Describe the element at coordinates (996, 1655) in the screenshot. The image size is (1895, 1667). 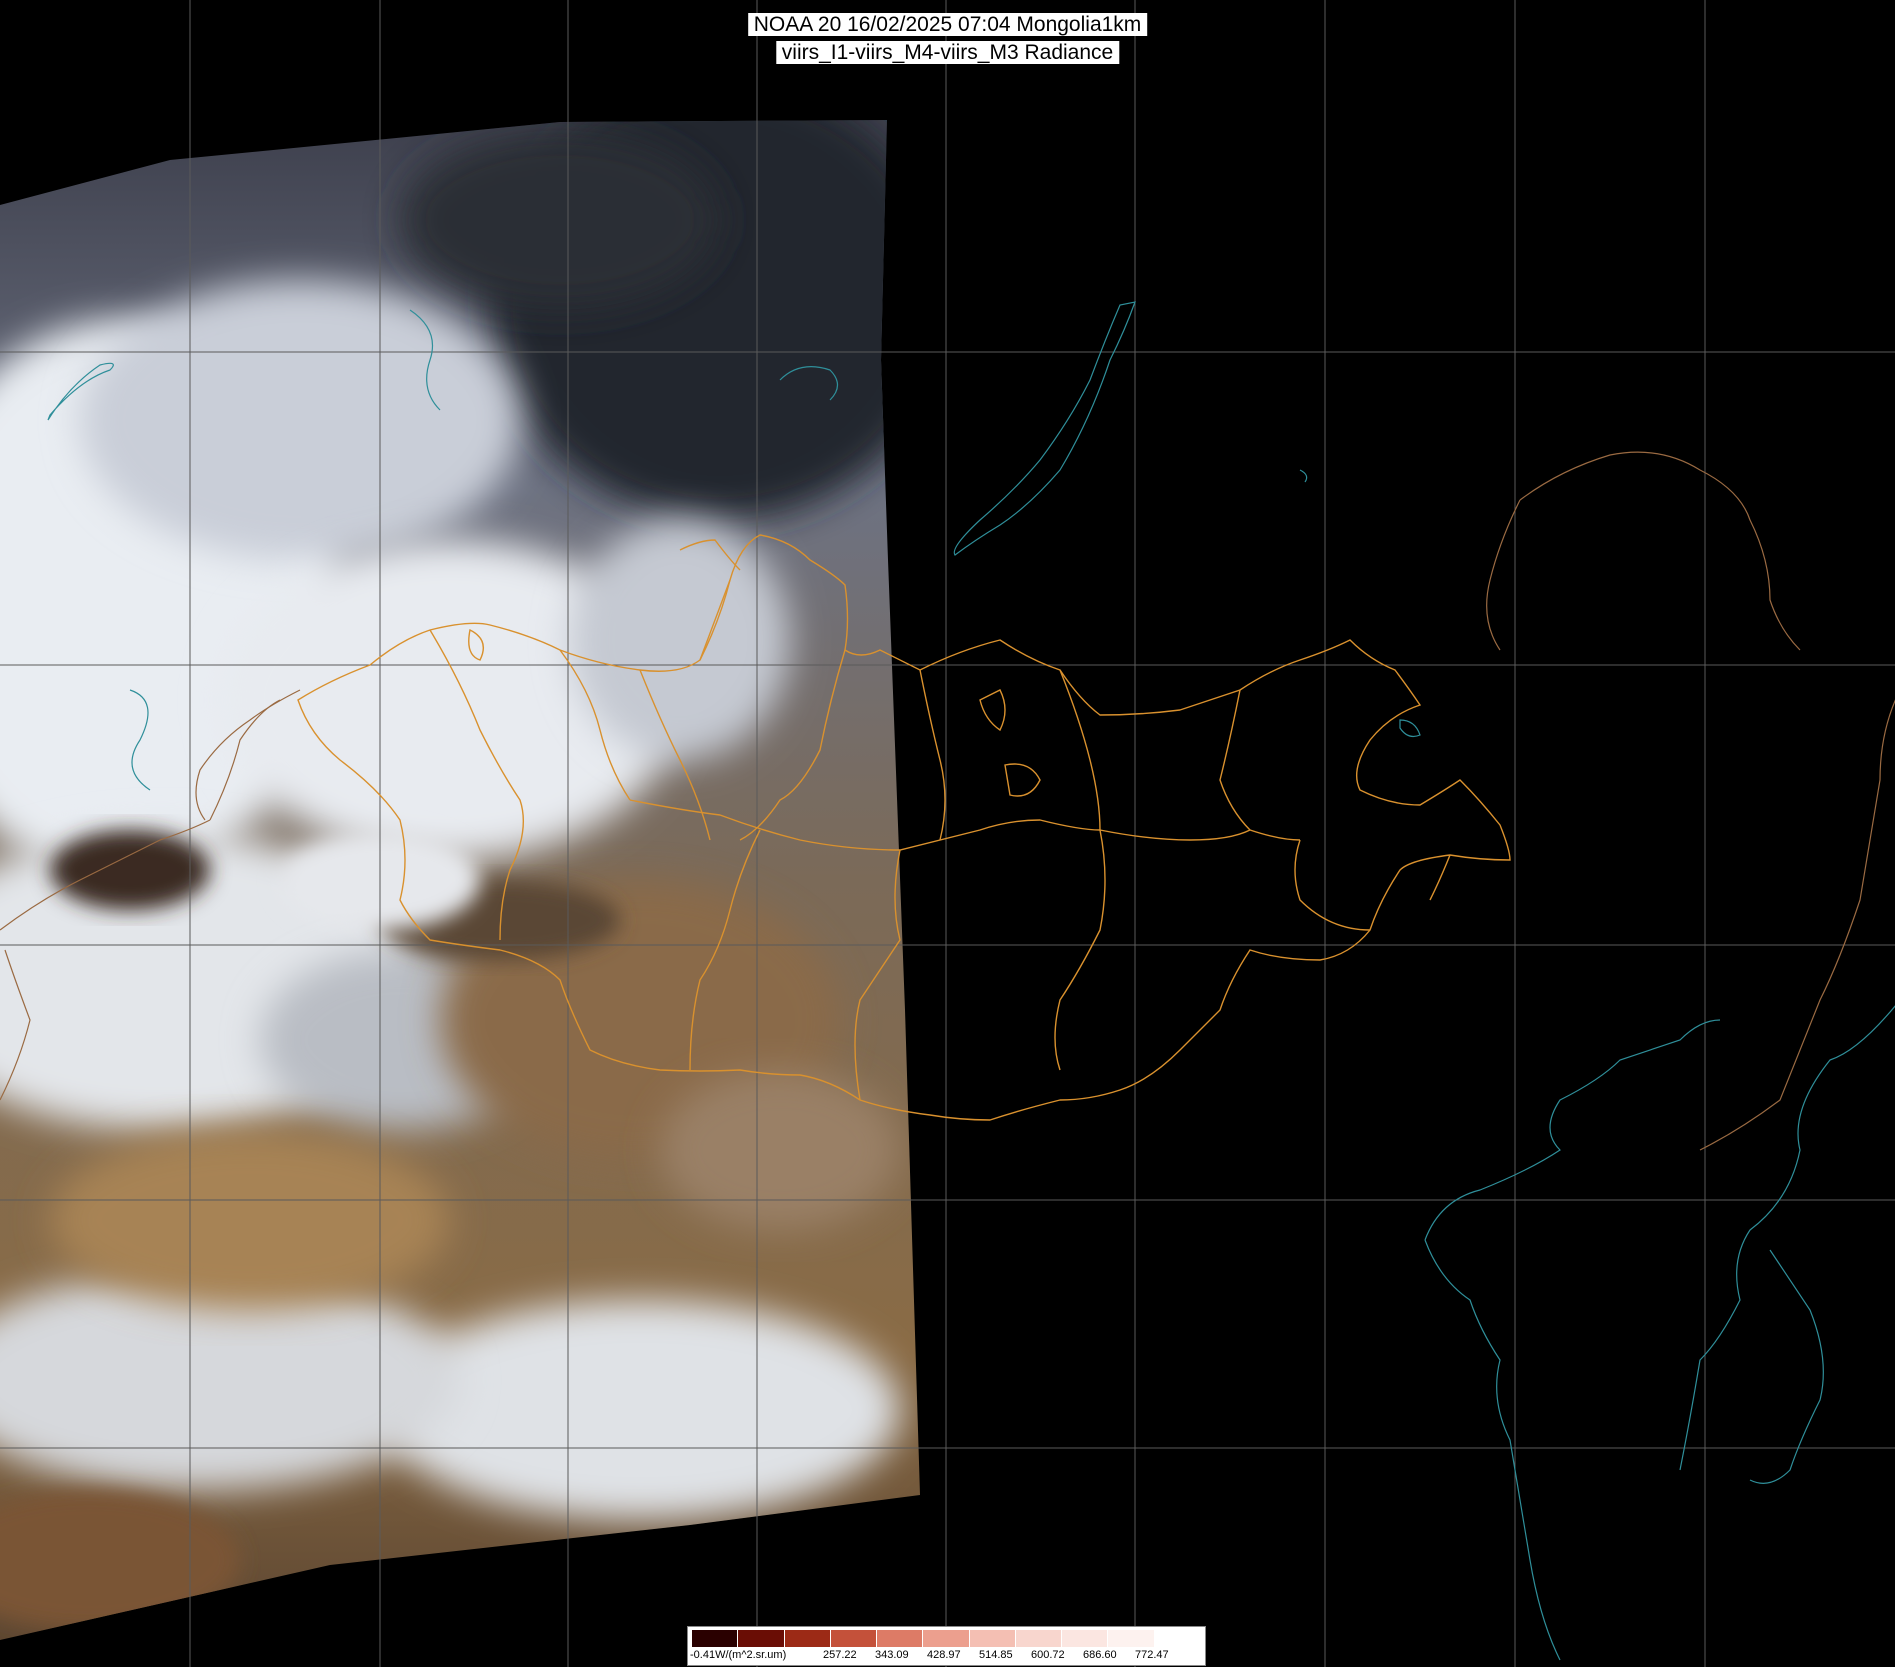
I see `colorbar-tick-label: 514.85` at that location.